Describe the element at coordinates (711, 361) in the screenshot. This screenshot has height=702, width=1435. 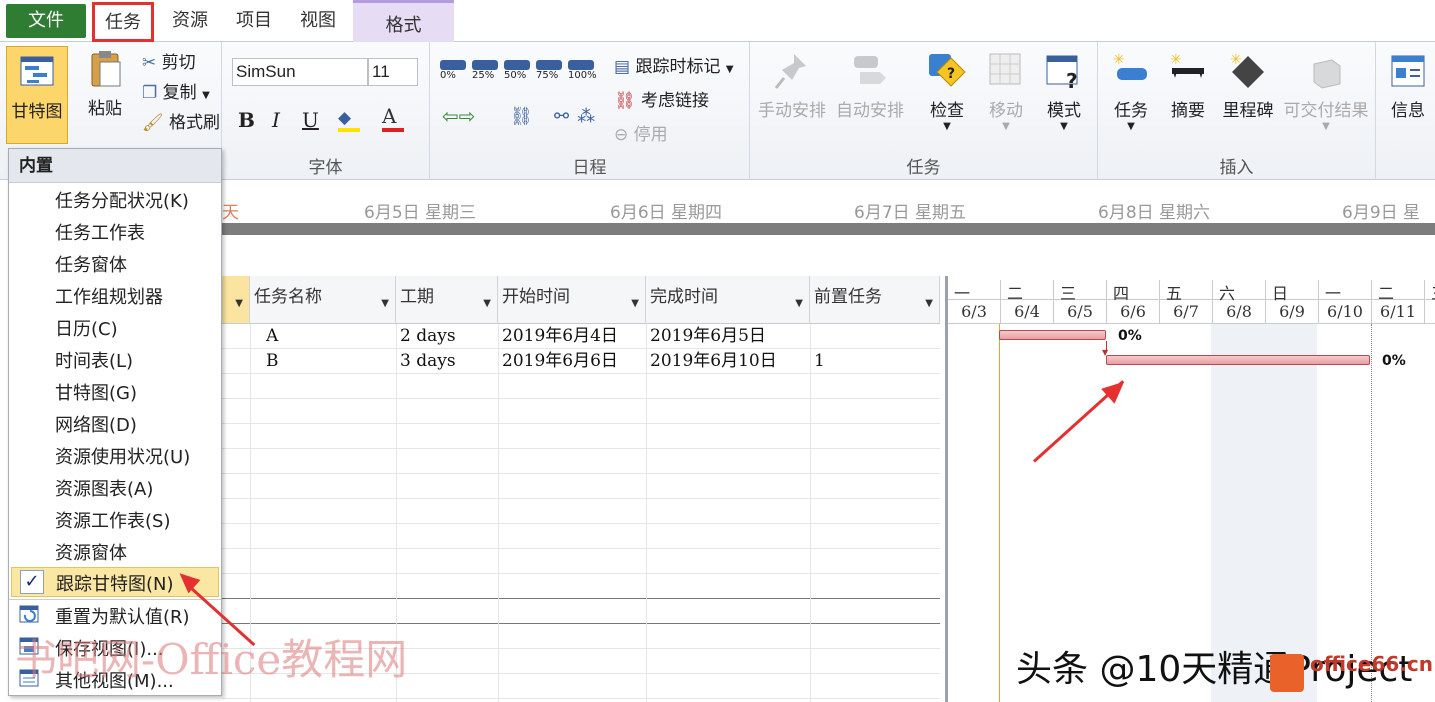
I see `finish-cell: 2019年6月10日` at that location.